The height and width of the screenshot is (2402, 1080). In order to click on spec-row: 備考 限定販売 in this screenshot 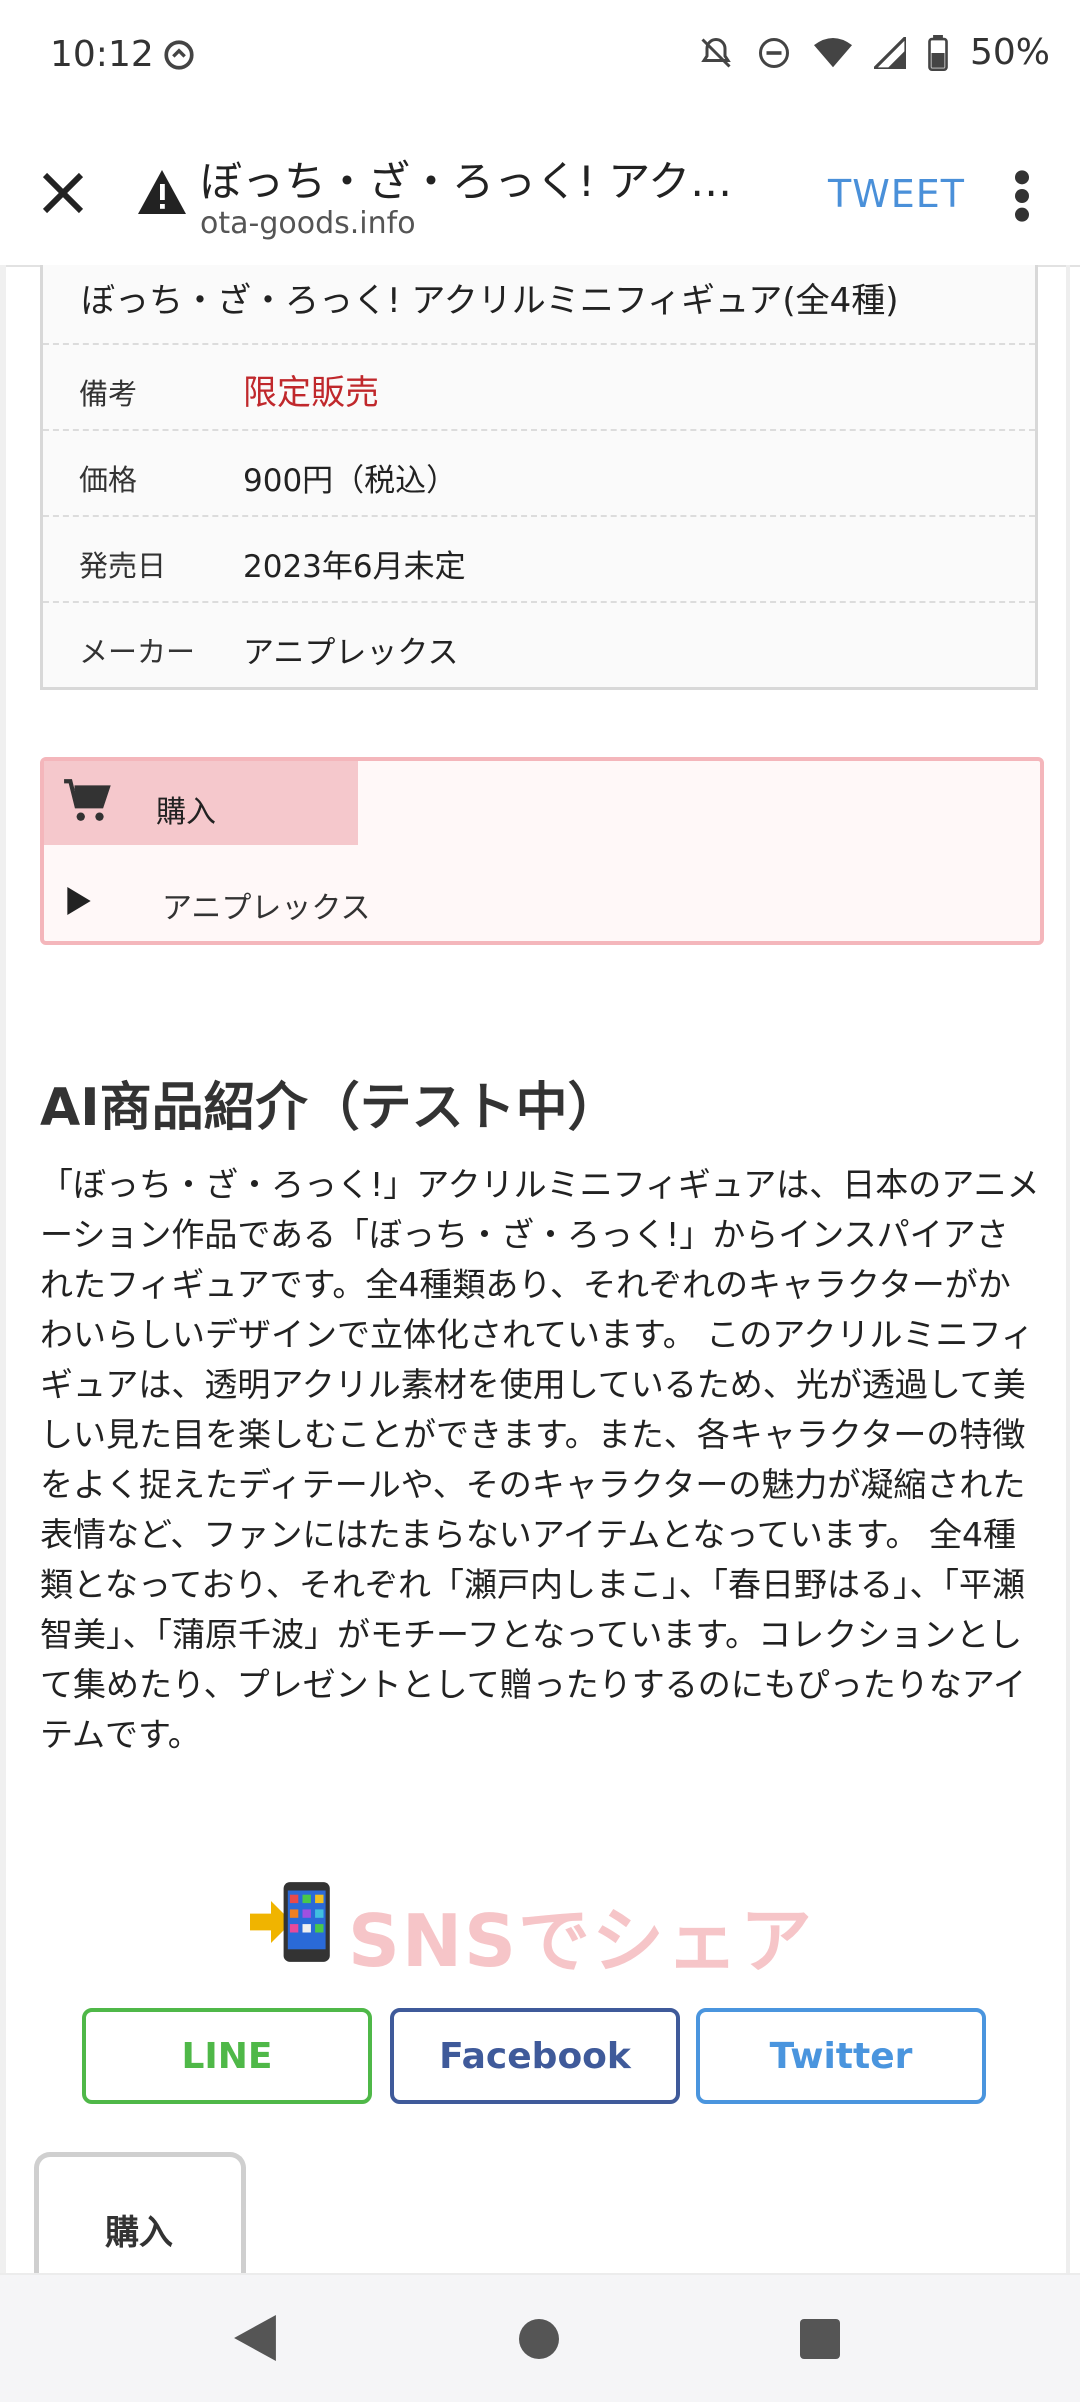, I will do `click(539, 387)`.